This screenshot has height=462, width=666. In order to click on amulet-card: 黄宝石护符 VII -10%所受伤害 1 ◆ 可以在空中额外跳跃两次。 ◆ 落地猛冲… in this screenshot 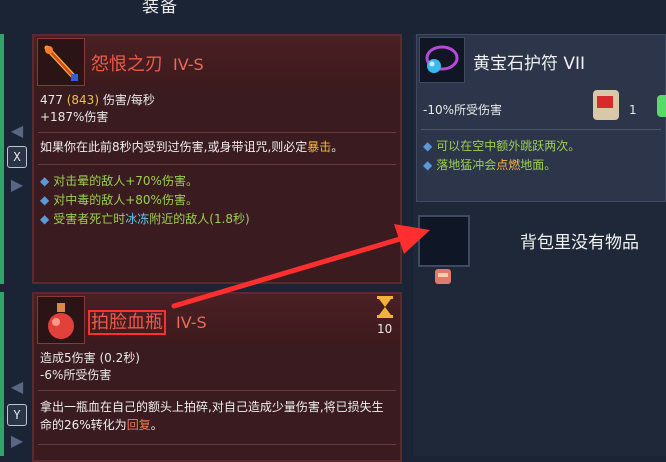, I will do `click(541, 118)`.